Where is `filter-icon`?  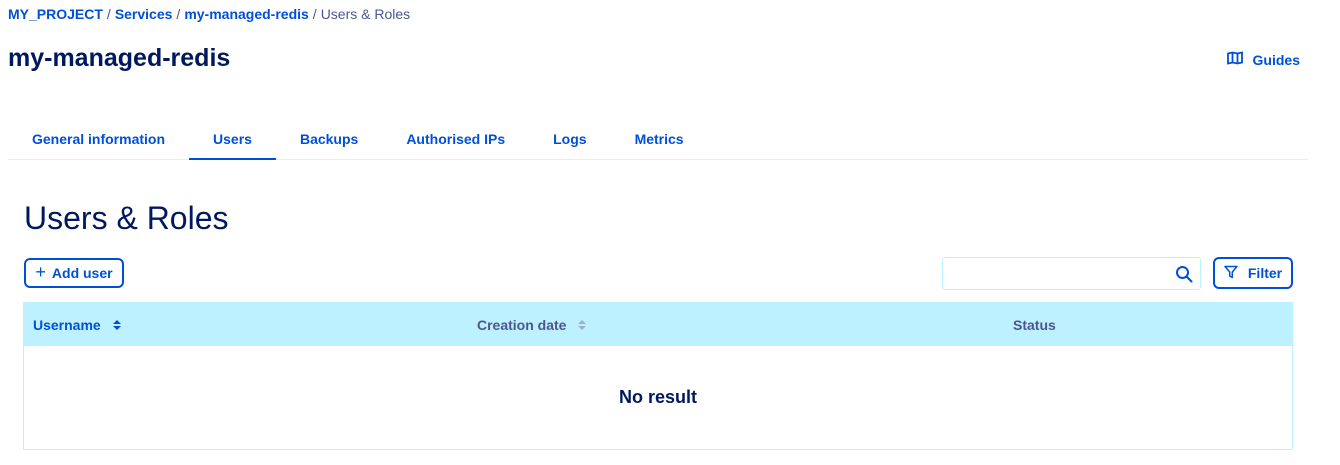
filter-icon is located at coordinates (1231, 273).